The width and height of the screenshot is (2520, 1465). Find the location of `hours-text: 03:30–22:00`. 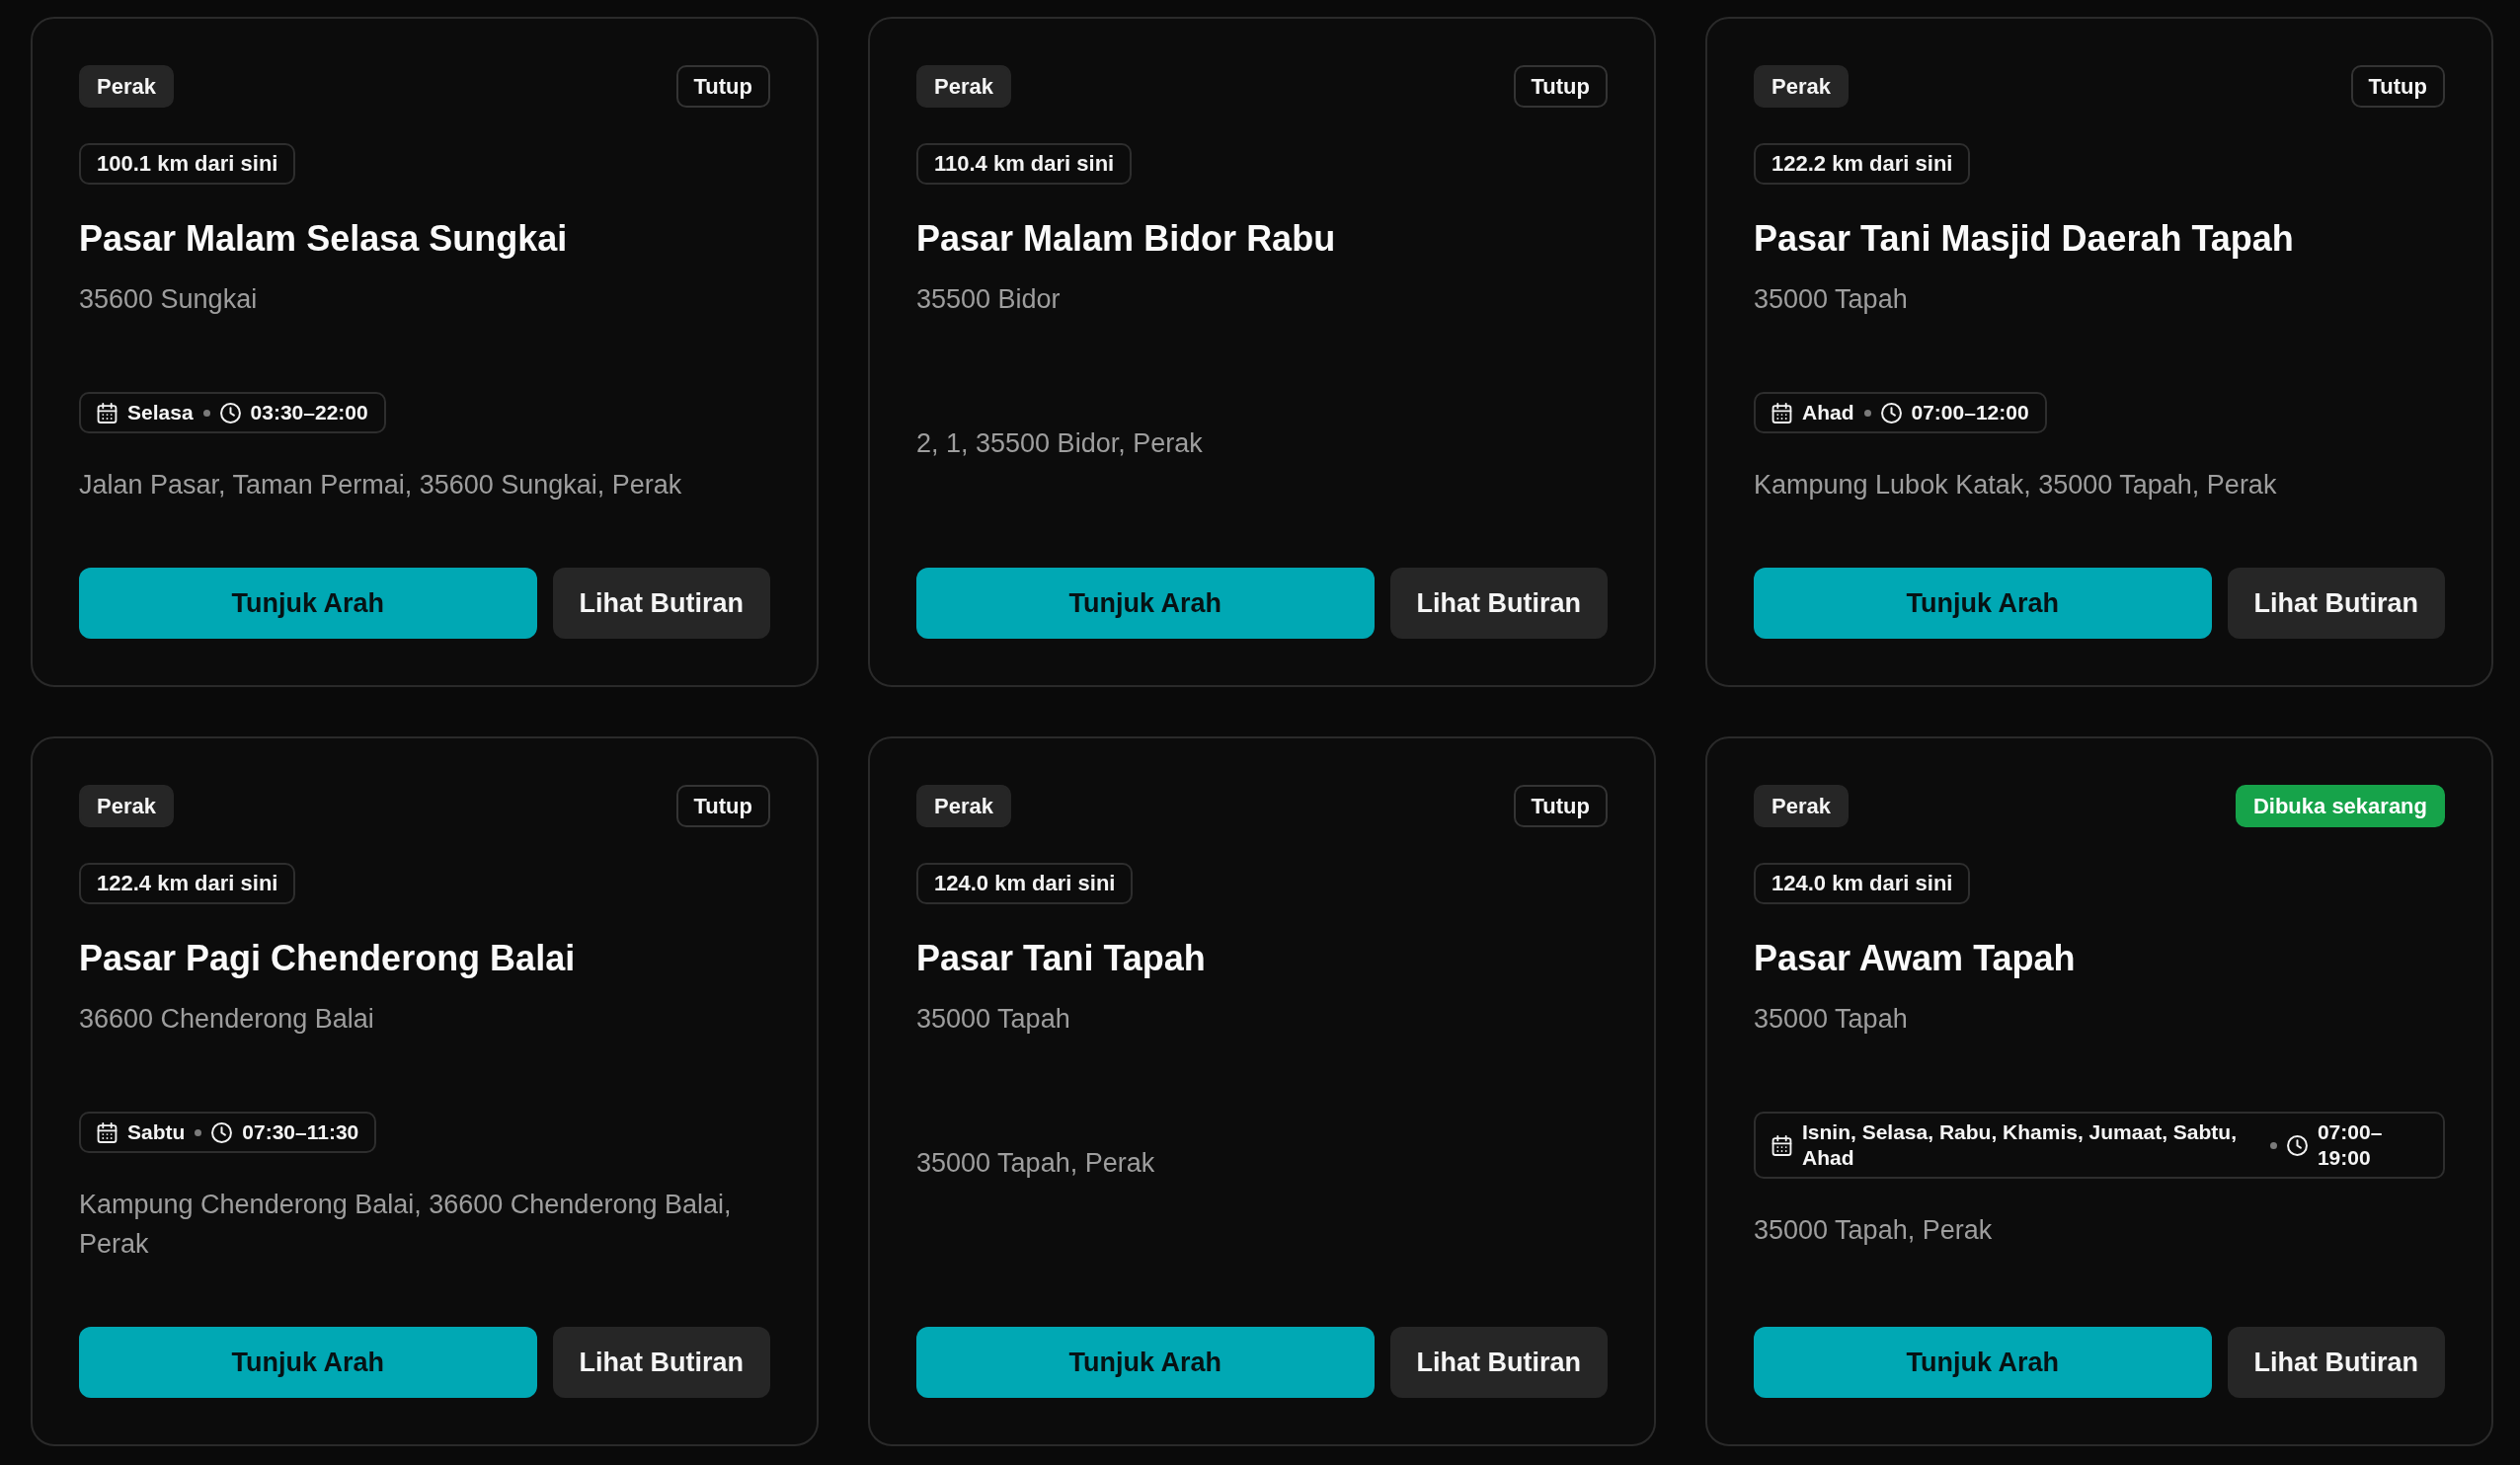

hours-text: 03:30–22:00 is located at coordinates (309, 412).